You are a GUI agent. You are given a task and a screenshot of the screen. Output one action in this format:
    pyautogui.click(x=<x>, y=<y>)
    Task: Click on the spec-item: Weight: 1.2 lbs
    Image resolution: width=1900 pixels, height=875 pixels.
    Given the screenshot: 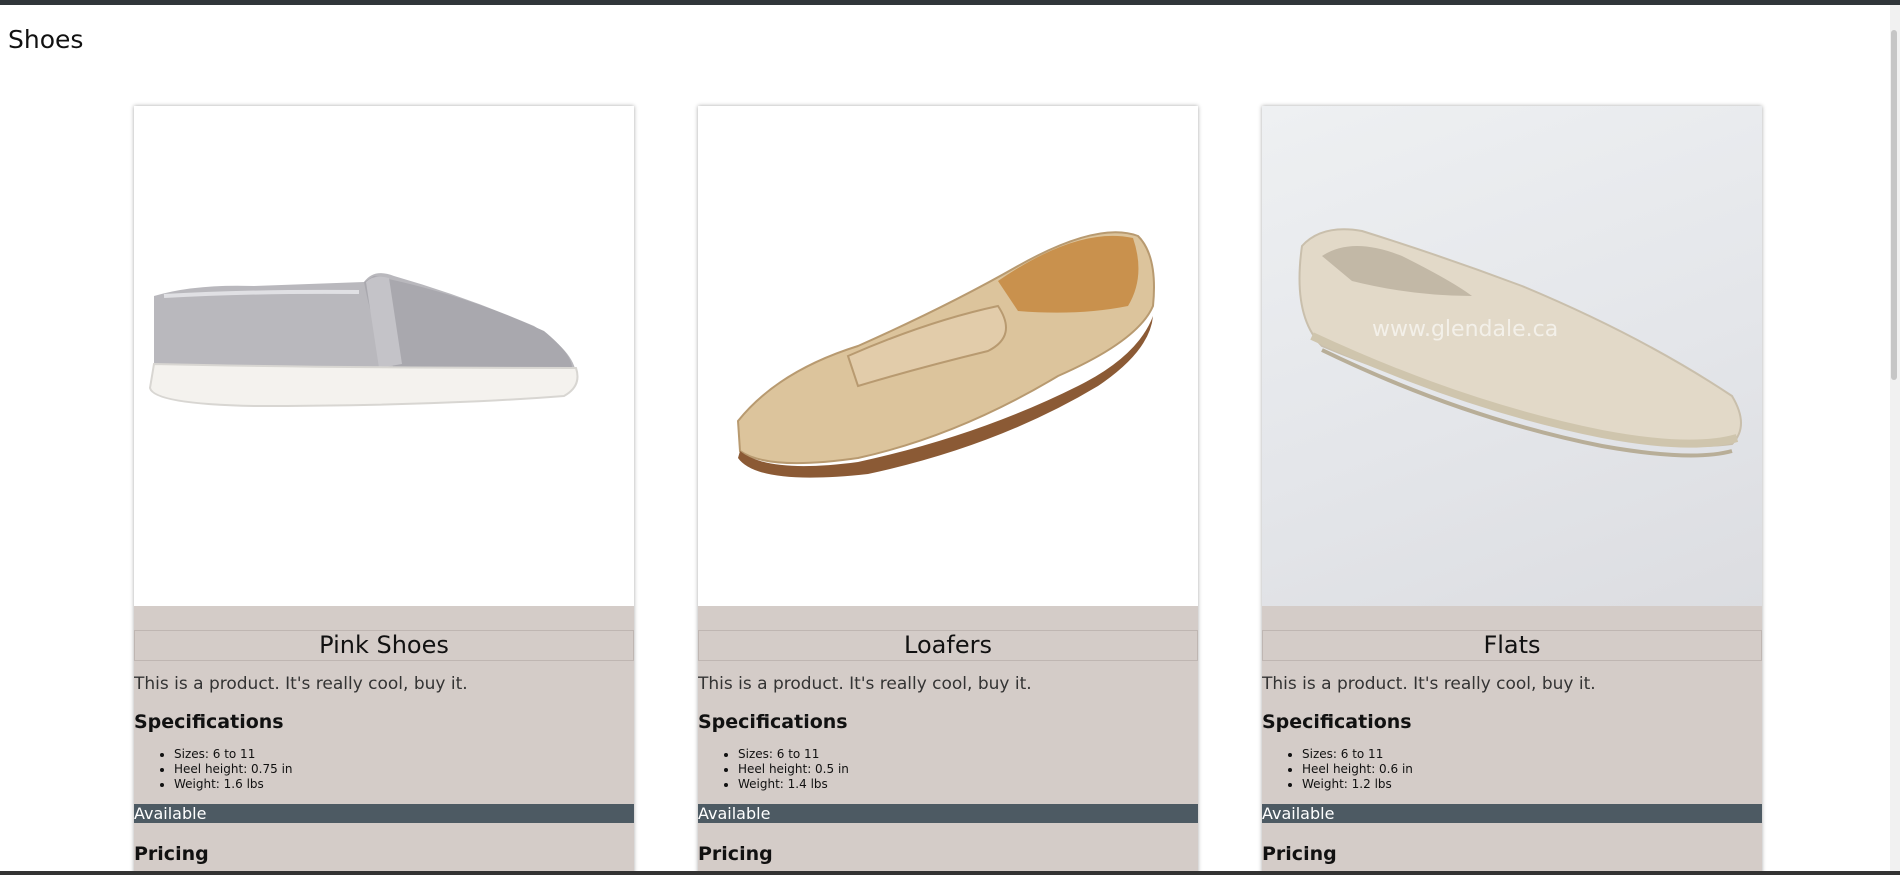 What is the action you would take?
    pyautogui.click(x=1532, y=784)
    